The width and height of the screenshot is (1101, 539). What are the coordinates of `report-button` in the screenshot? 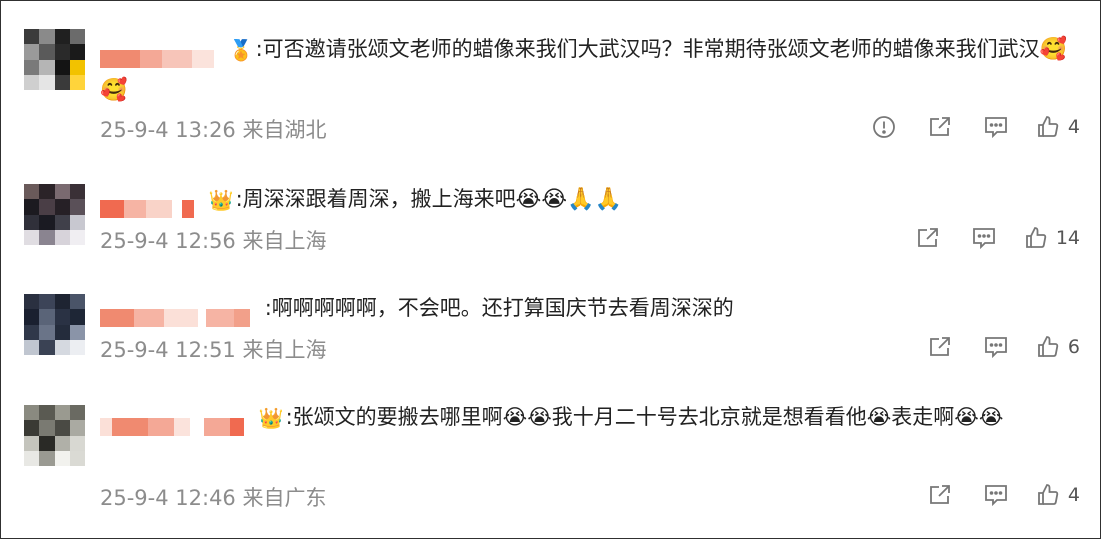 It's located at (884, 127).